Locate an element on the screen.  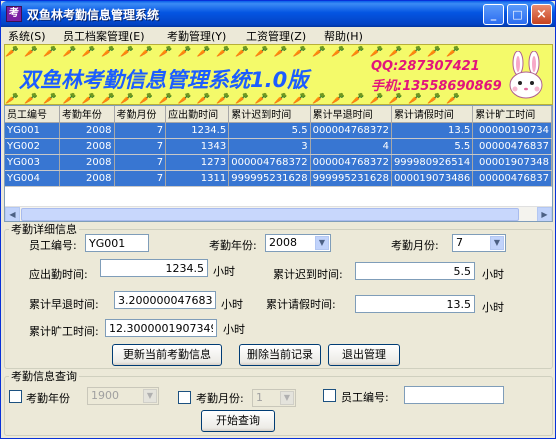
delete-record-button: 删除当前记录 is located at coordinates (280, 355).